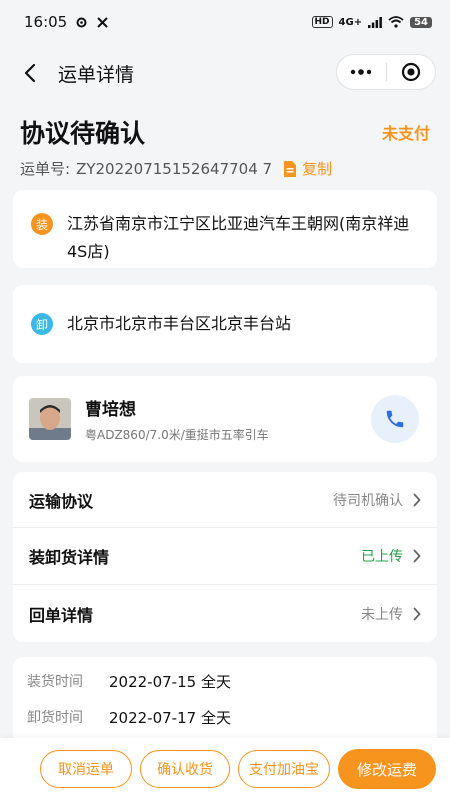  I want to click on menu-label: 运输协议, so click(61, 501).